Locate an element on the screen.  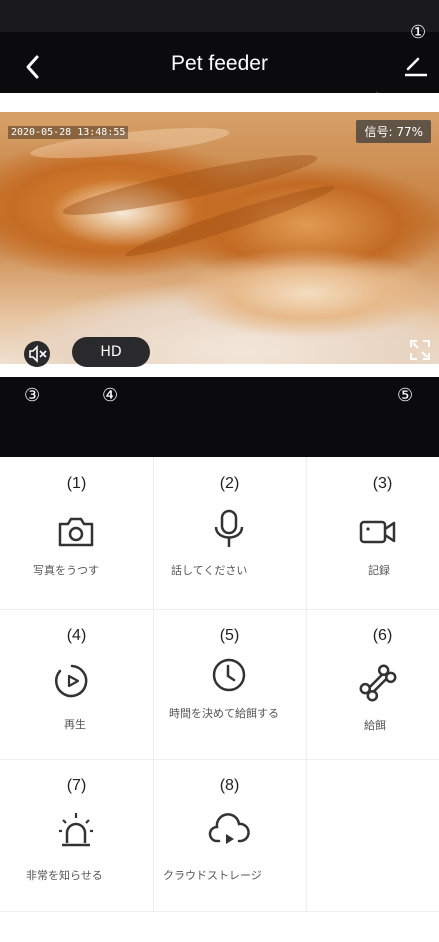
function-number: (8) is located at coordinates (229, 785).